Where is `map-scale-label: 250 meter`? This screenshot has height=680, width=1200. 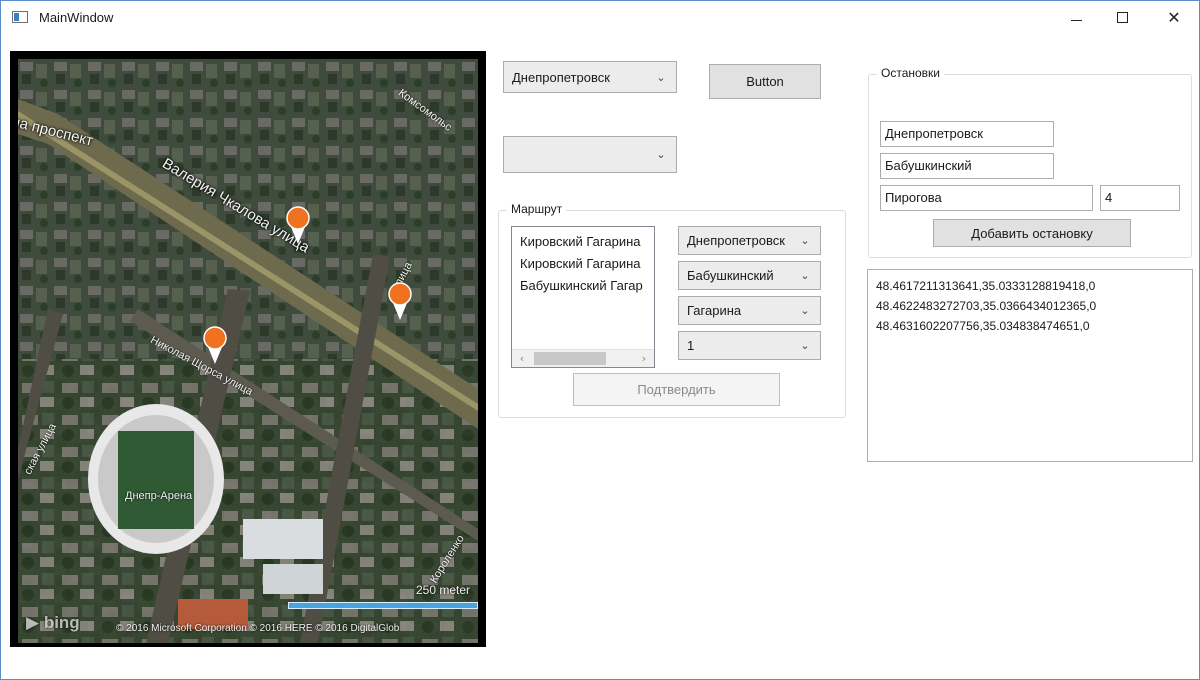
map-scale-label: 250 meter is located at coordinates (443, 590).